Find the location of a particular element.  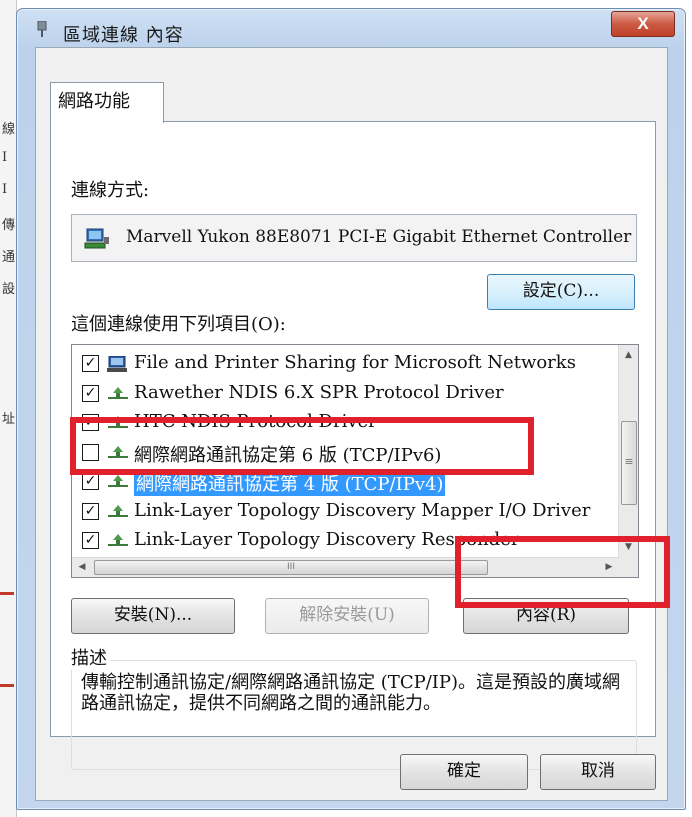

horizontal-scrollbar: ◀ III ▶ is located at coordinates (345, 567).